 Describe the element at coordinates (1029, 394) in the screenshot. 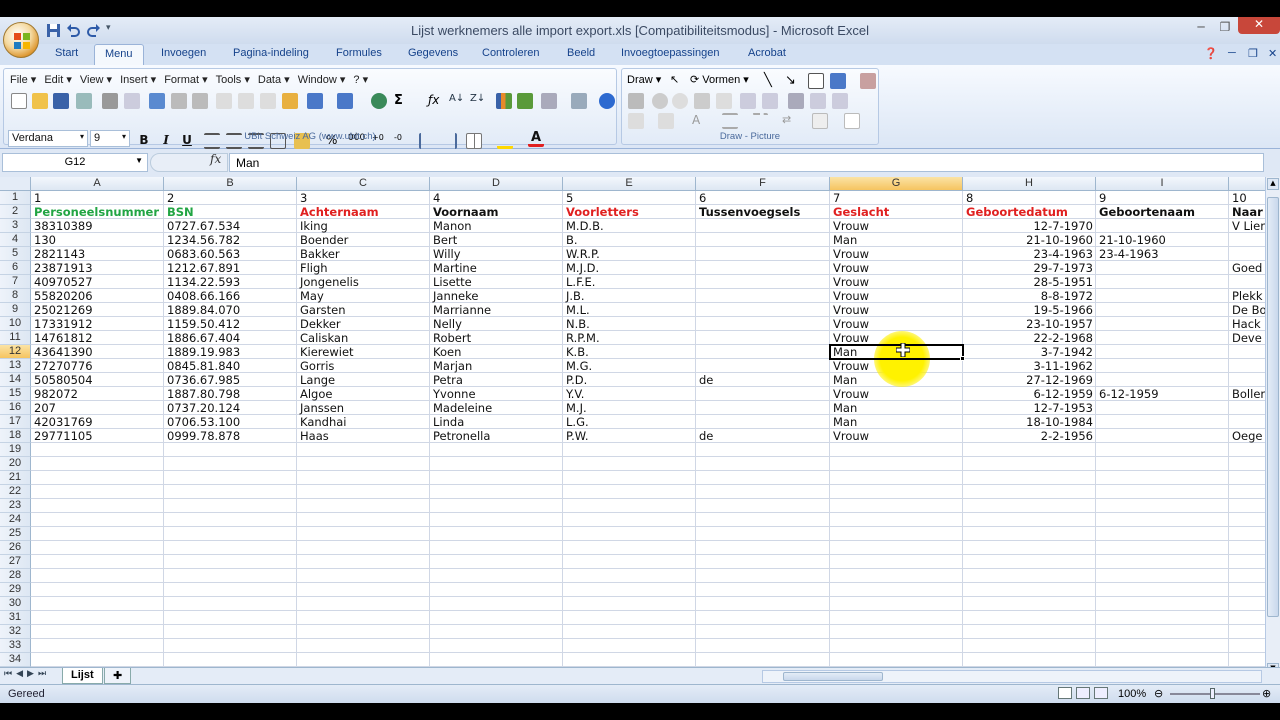

I see `cell: 6-12-1959` at that location.